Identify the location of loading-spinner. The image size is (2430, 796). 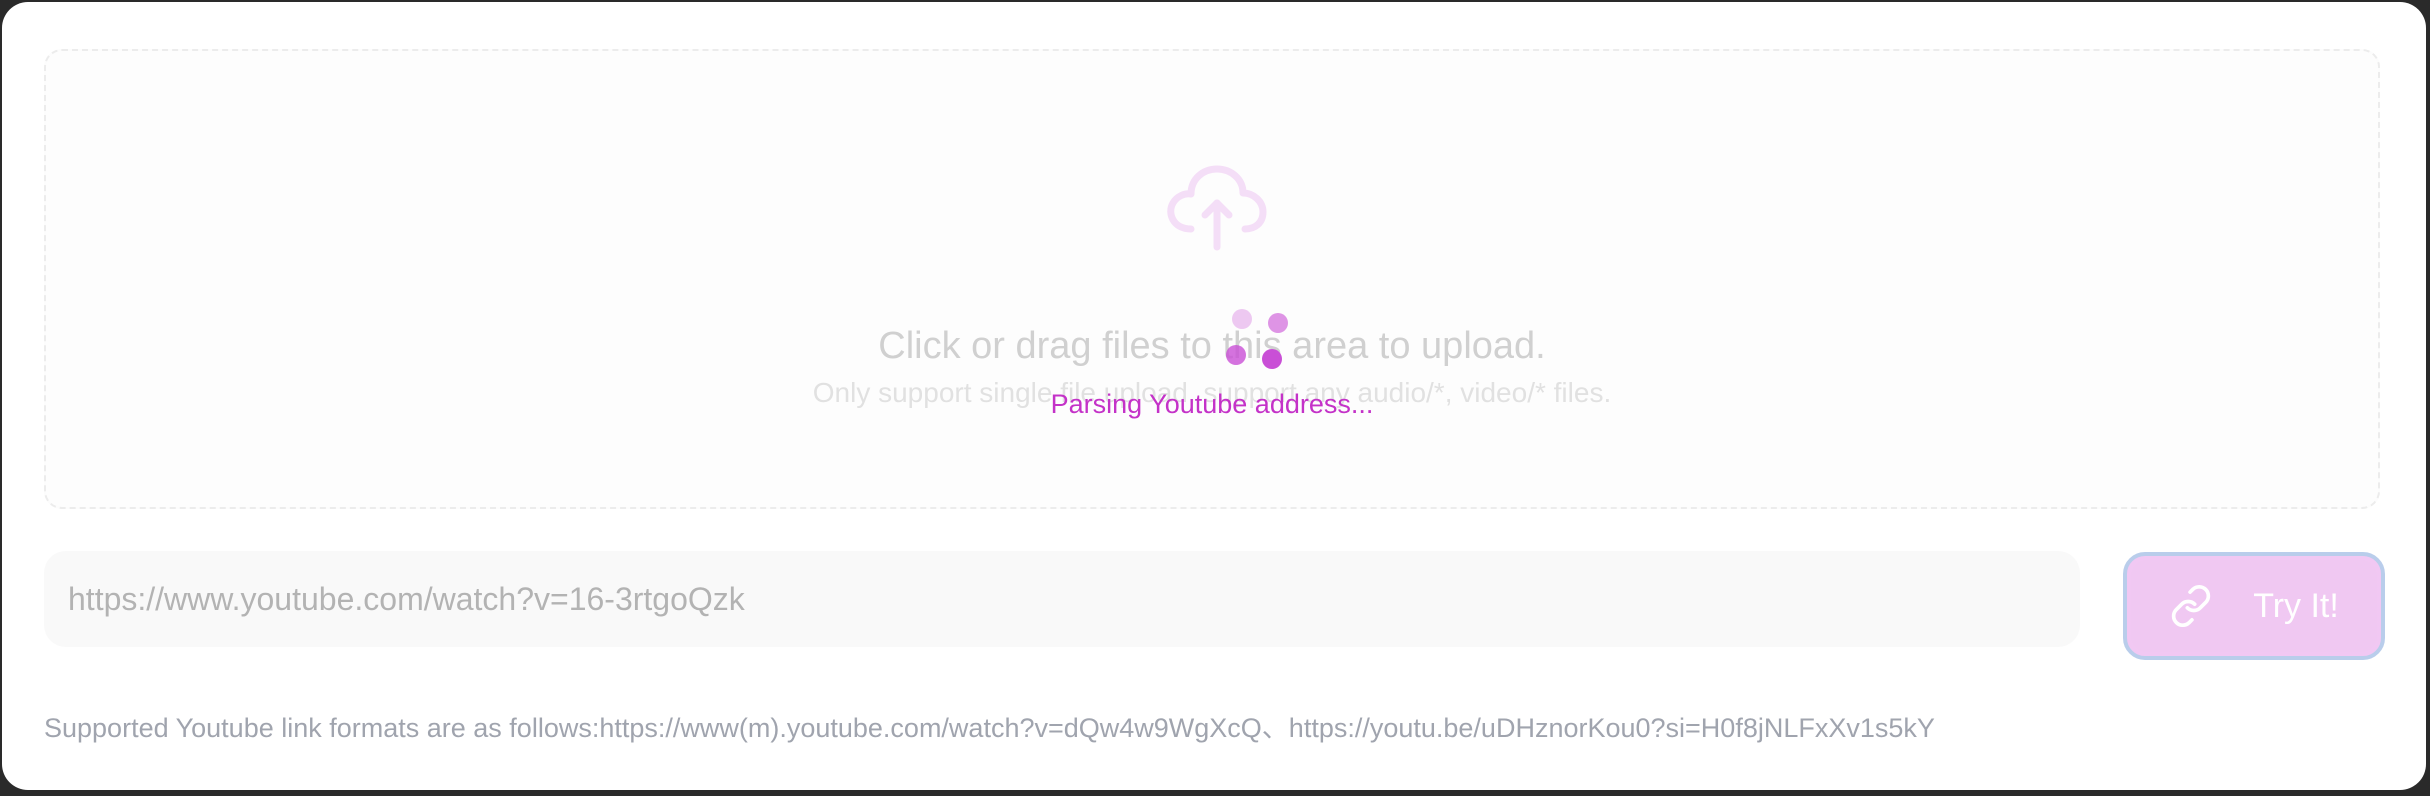
(1256, 347).